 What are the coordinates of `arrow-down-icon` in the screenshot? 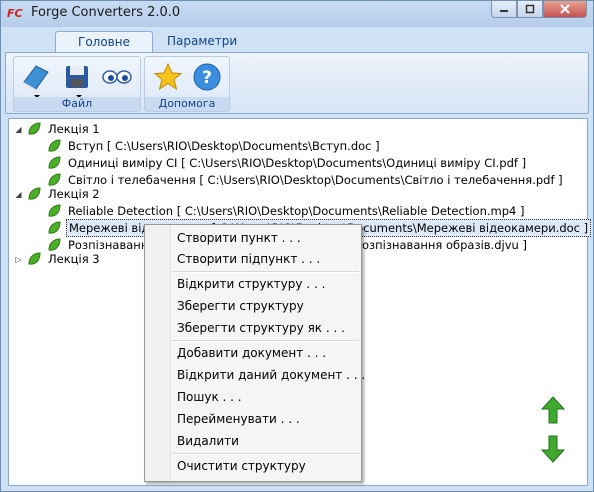 It's located at (553, 449).